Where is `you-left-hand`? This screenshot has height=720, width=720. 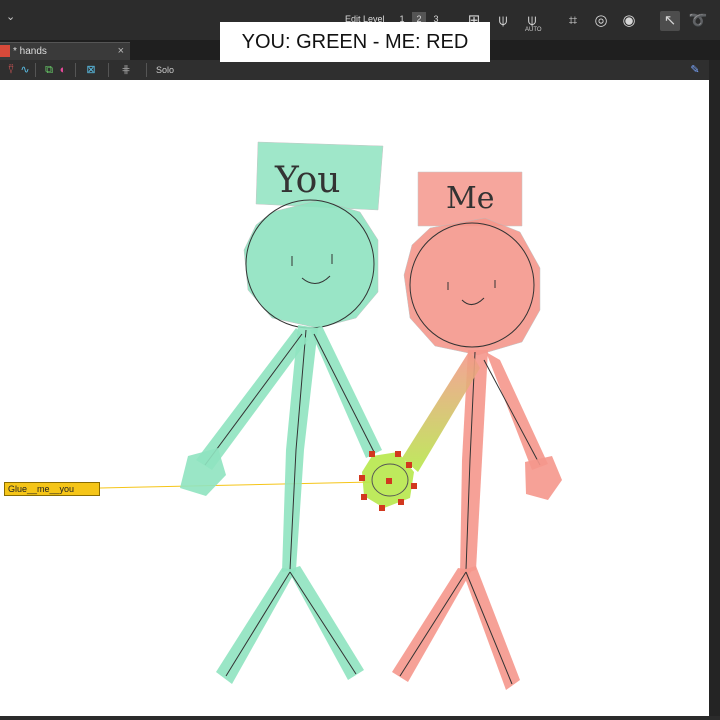 you-left-hand is located at coordinates (203, 472).